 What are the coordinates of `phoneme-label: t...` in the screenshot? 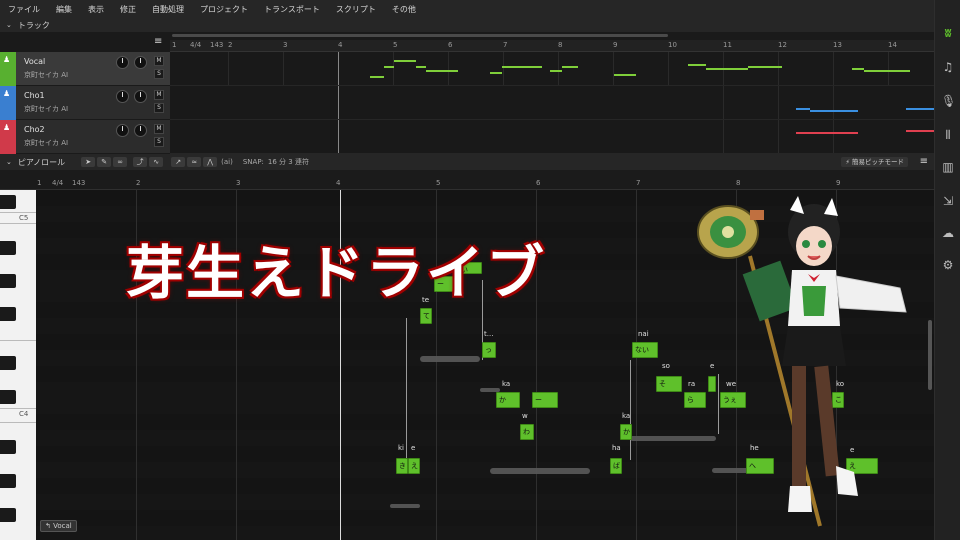 It's located at (489, 334).